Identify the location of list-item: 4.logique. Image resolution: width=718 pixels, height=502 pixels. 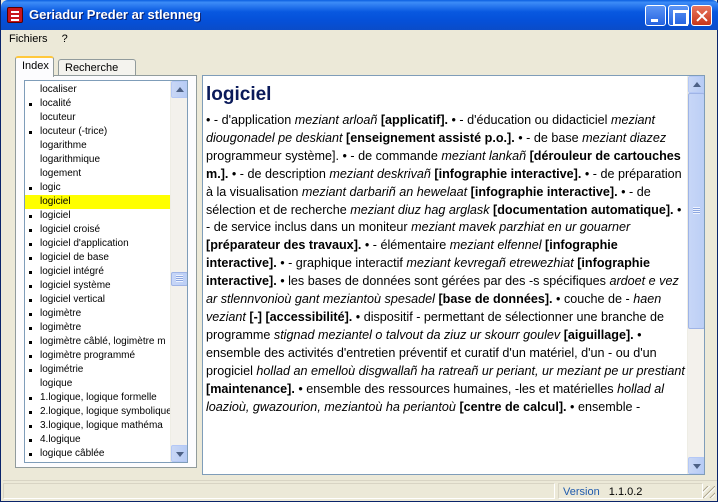
(98, 440).